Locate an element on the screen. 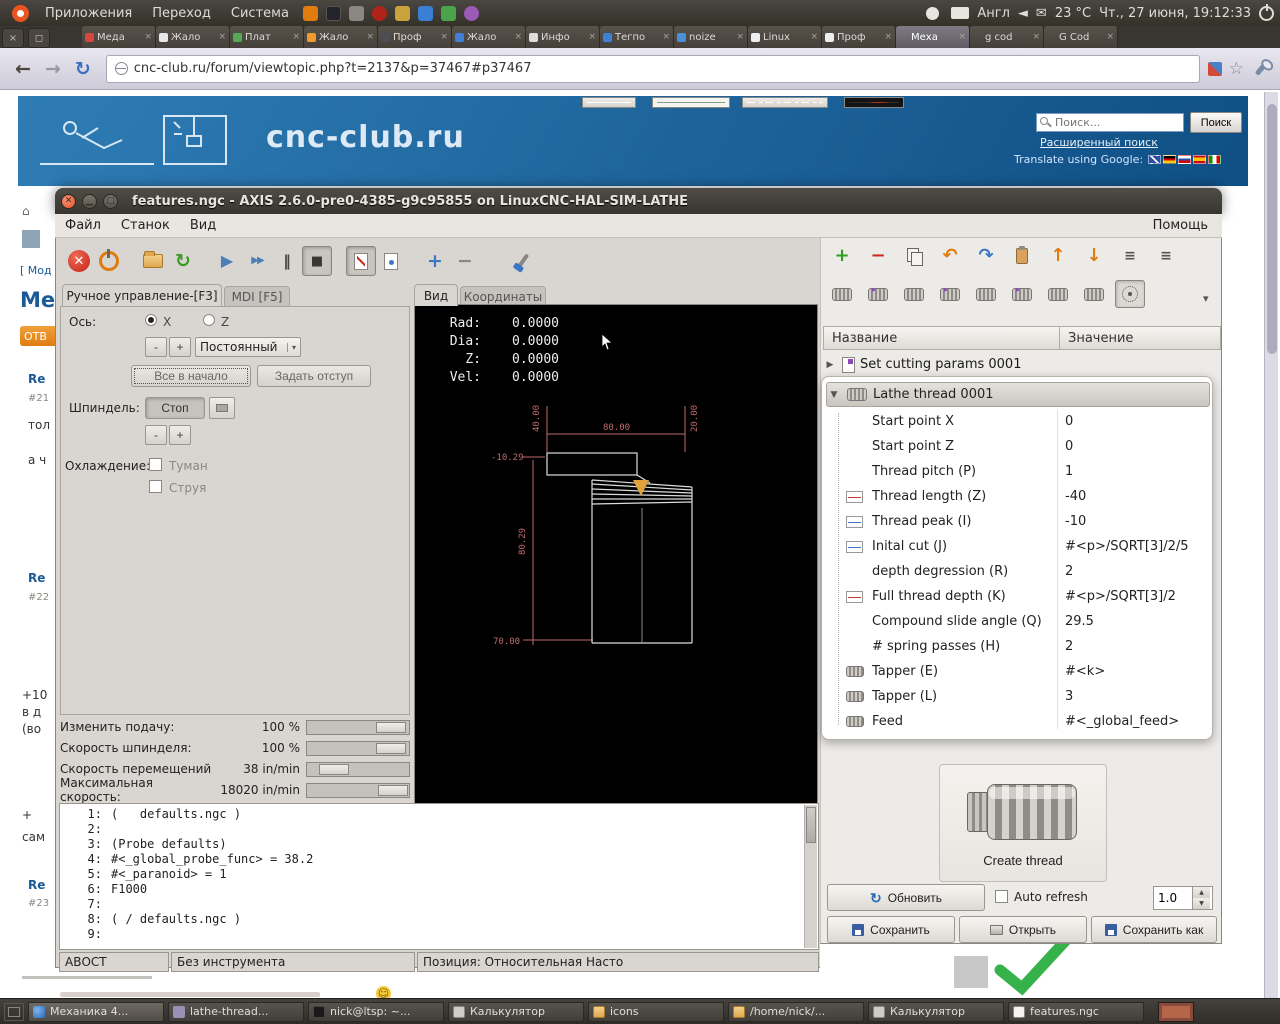  machine-power-button is located at coordinates (109, 261).